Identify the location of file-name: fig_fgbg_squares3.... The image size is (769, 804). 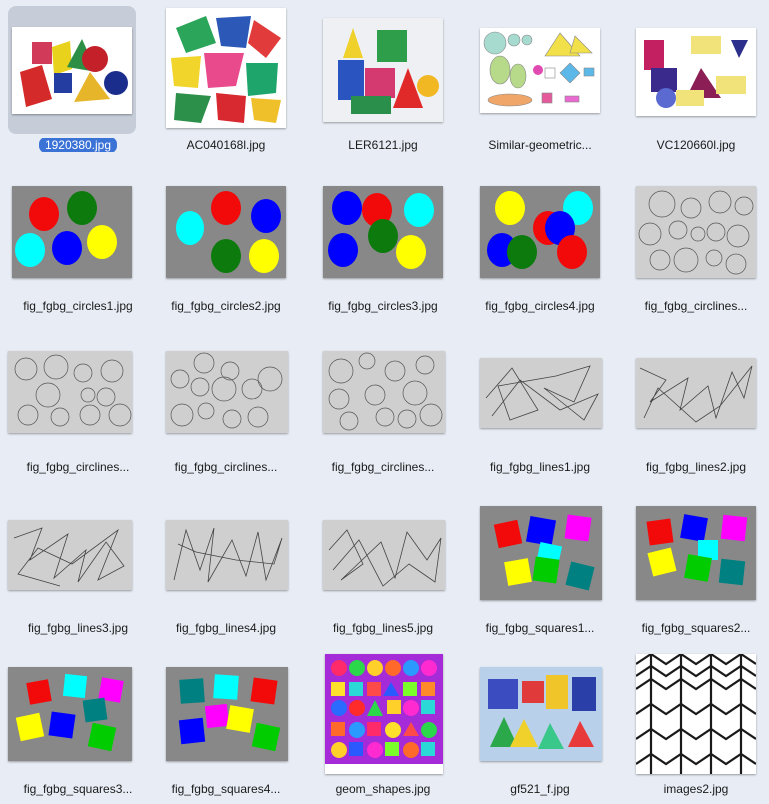
(78, 789).